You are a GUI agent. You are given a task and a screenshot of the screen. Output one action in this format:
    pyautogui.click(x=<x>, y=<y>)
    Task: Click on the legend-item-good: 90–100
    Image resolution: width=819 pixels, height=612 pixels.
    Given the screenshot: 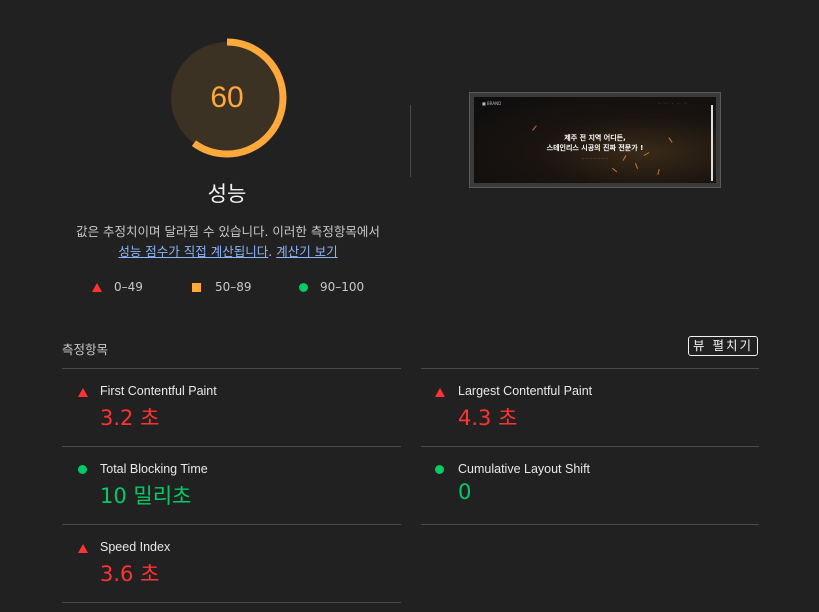 What is the action you would take?
    pyautogui.click(x=331, y=287)
    